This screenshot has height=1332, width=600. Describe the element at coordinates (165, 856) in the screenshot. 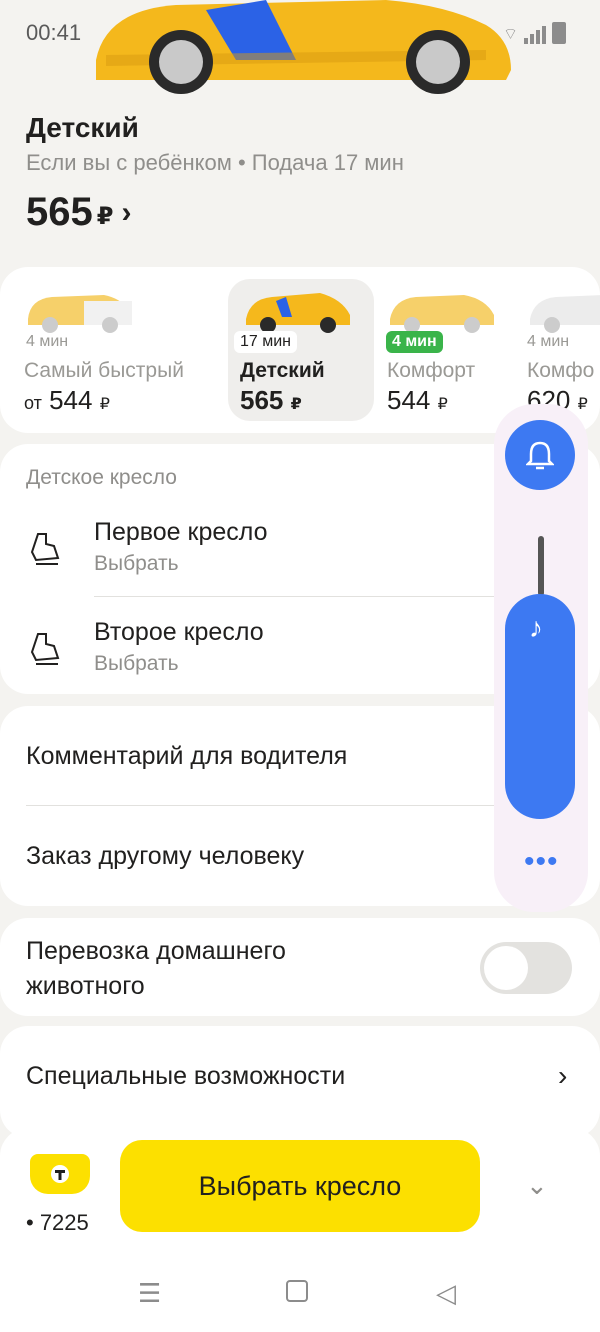

I see `order-for-other-row: Заказ другому человеку` at that location.